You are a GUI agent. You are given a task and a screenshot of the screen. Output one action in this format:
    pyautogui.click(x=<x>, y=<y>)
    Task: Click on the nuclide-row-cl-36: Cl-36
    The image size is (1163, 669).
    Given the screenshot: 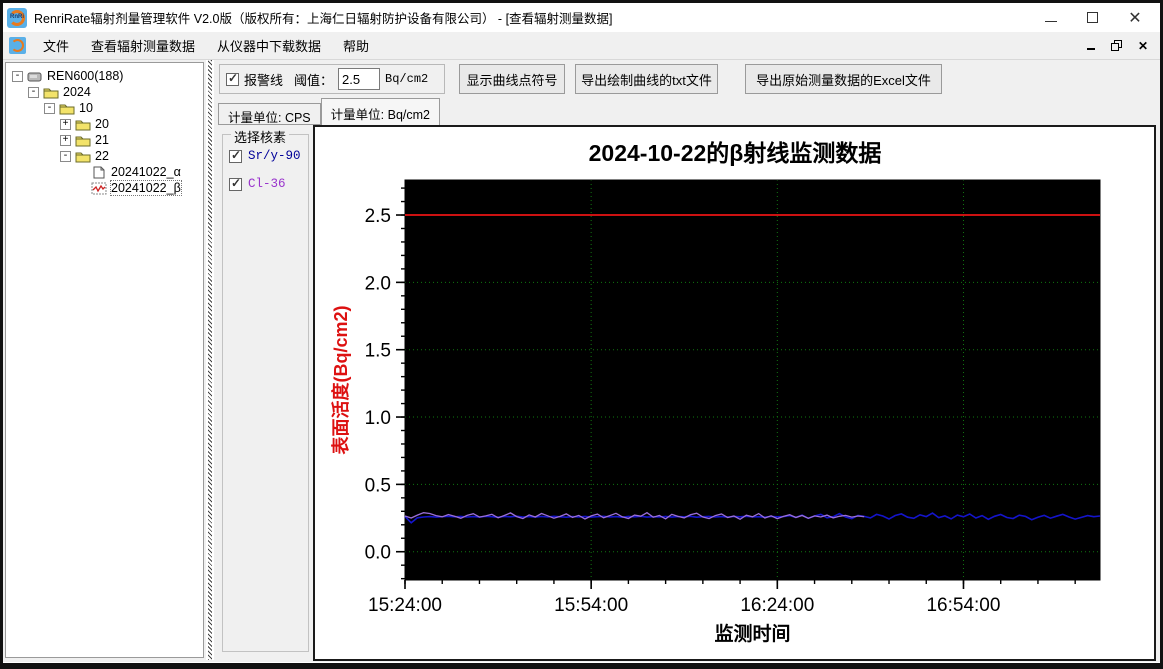 What is the action you would take?
    pyautogui.click(x=268, y=183)
    